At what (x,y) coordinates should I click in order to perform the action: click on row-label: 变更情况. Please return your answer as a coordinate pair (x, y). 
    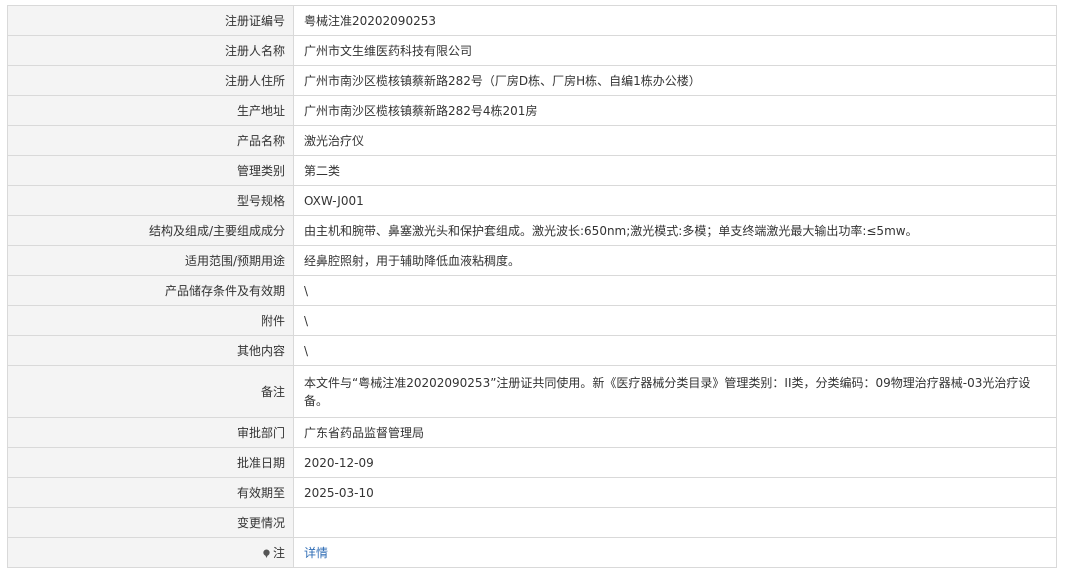
    Looking at the image, I should click on (150, 522).